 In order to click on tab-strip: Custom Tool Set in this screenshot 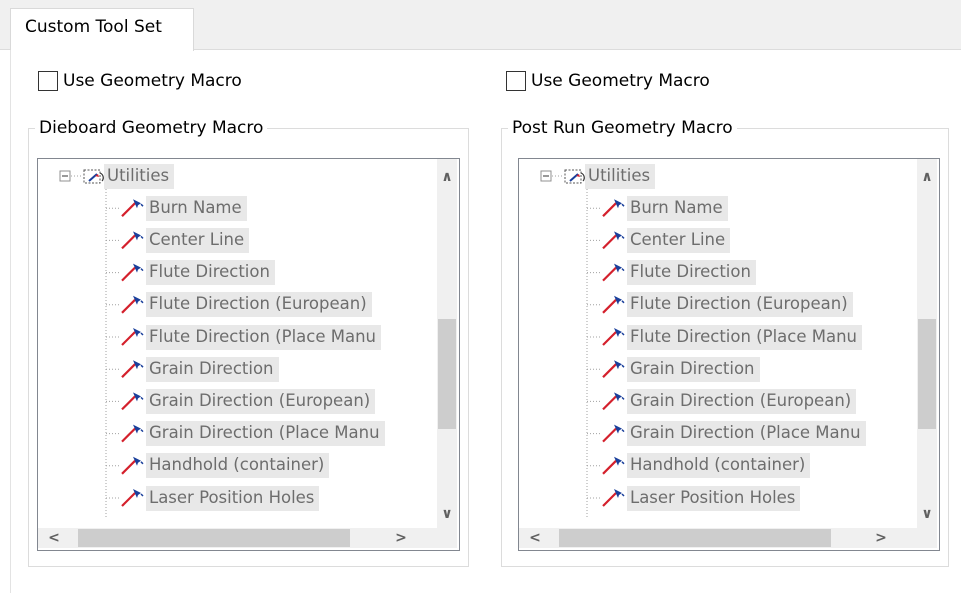, I will do `click(480, 25)`.